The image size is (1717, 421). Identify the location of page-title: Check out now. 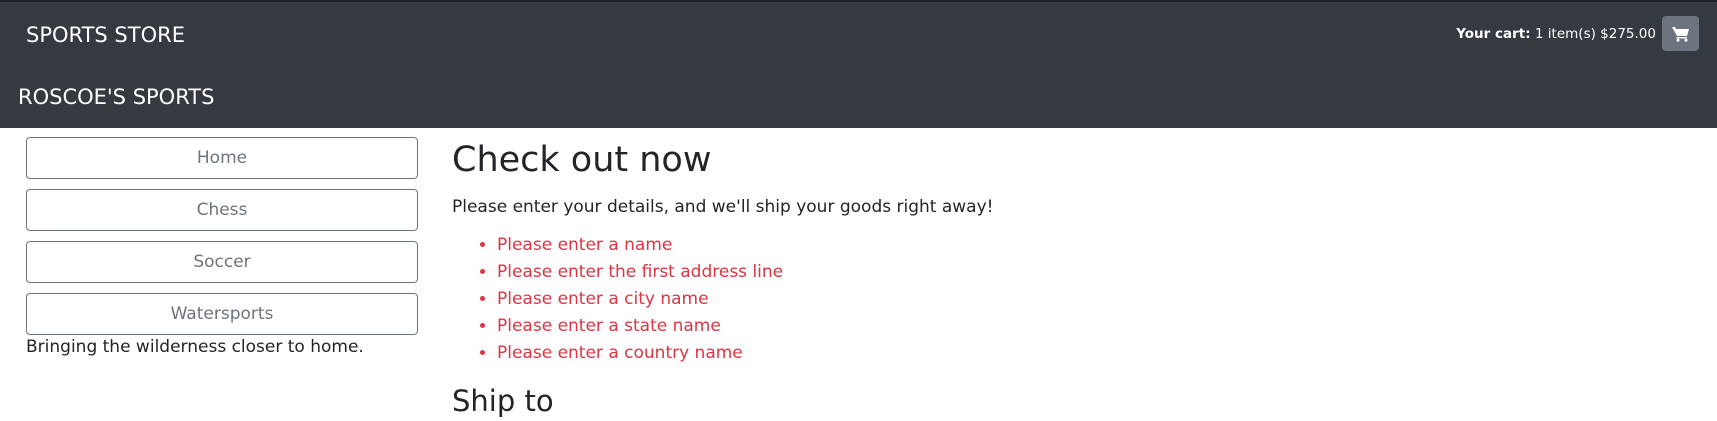
(582, 160).